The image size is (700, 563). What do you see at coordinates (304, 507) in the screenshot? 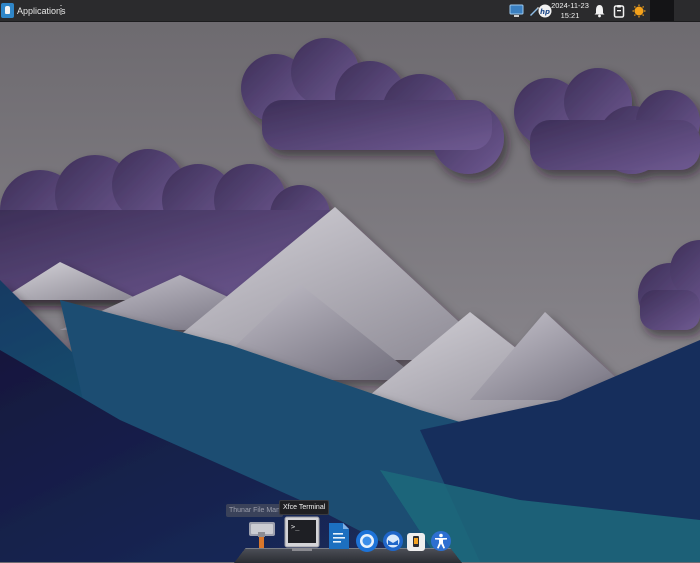
I see `tooltip-terminal: Xfce Terminal` at bounding box center [304, 507].